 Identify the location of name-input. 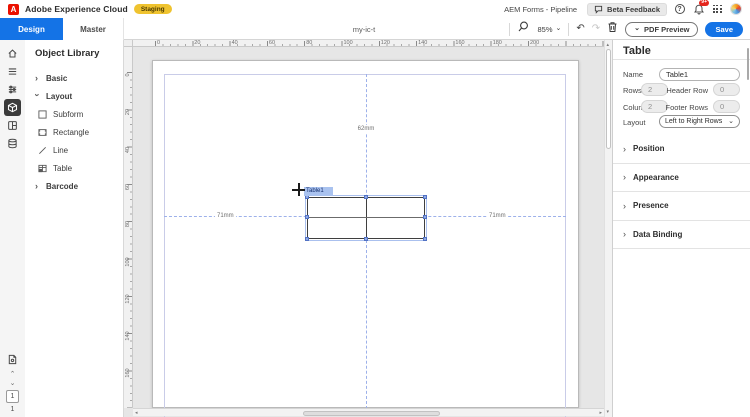
(699, 74).